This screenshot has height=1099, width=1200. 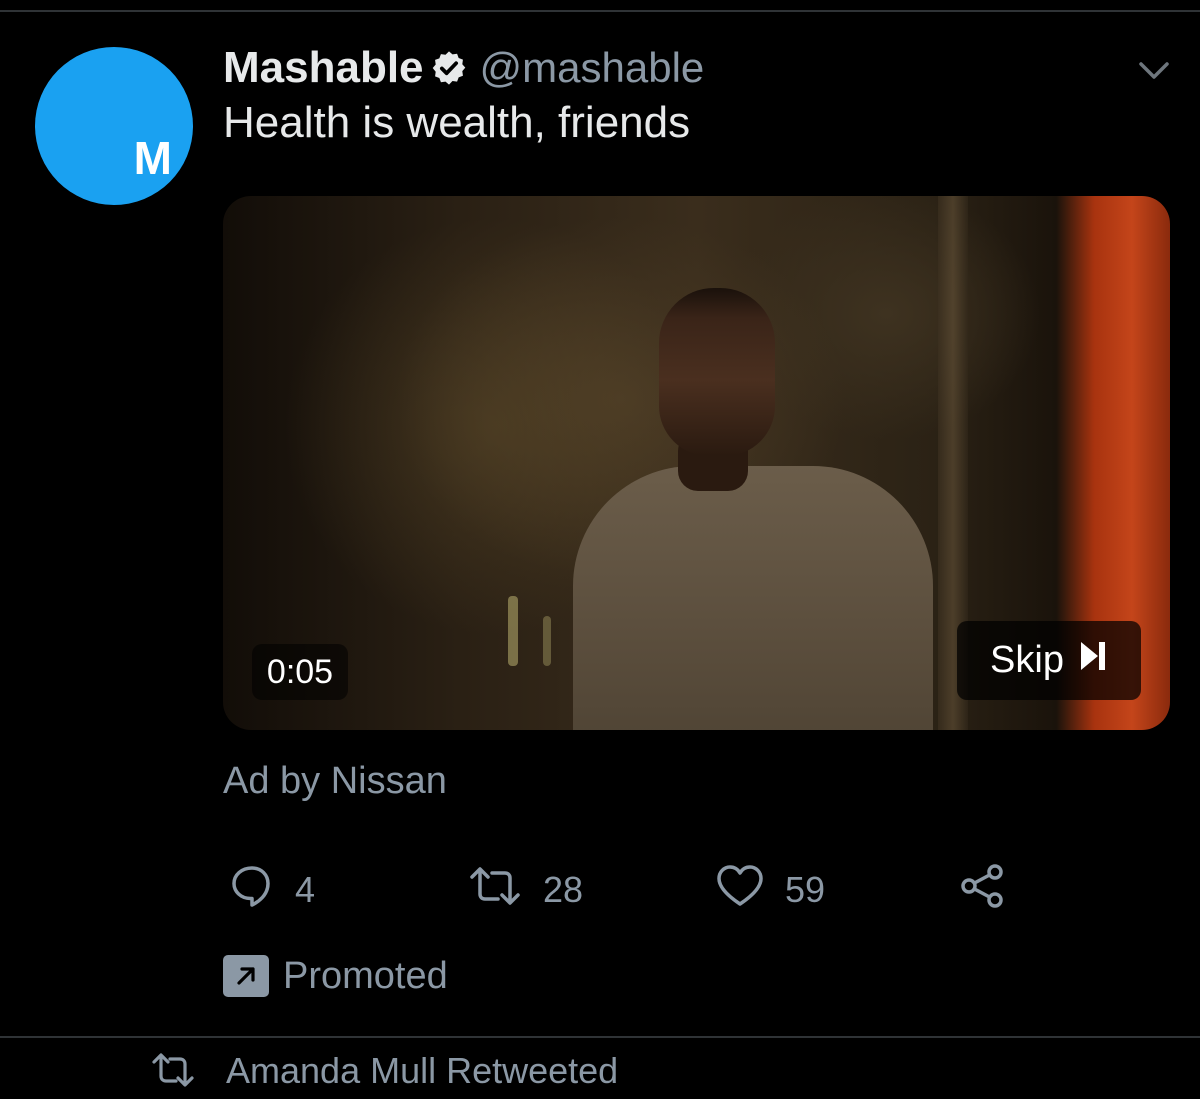 I want to click on like-count: 59, so click(x=805, y=889).